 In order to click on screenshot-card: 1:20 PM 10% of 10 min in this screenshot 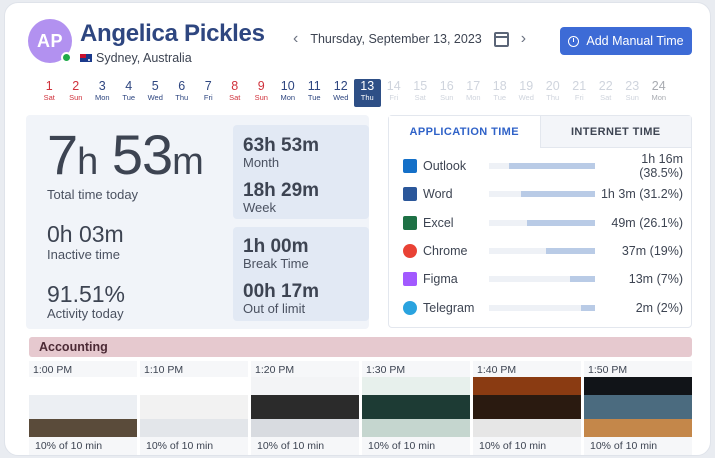, I will do `click(305, 408)`.